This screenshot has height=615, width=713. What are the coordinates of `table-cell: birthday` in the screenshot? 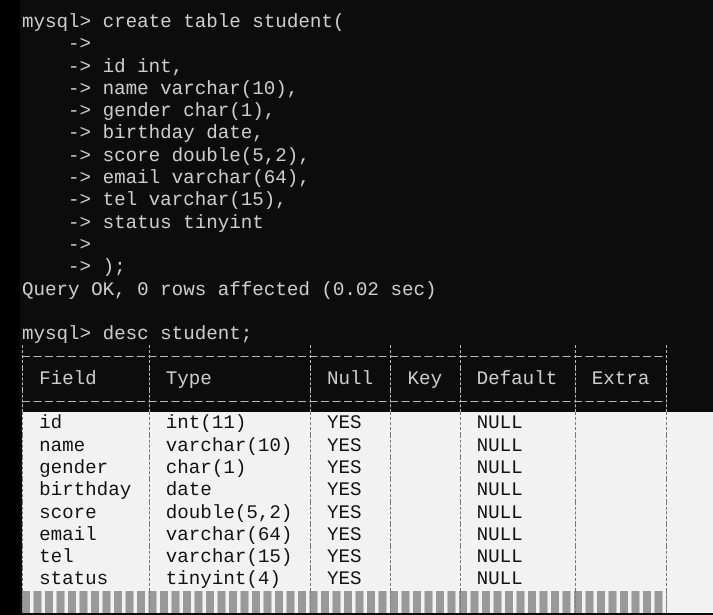 It's located at (85, 490).